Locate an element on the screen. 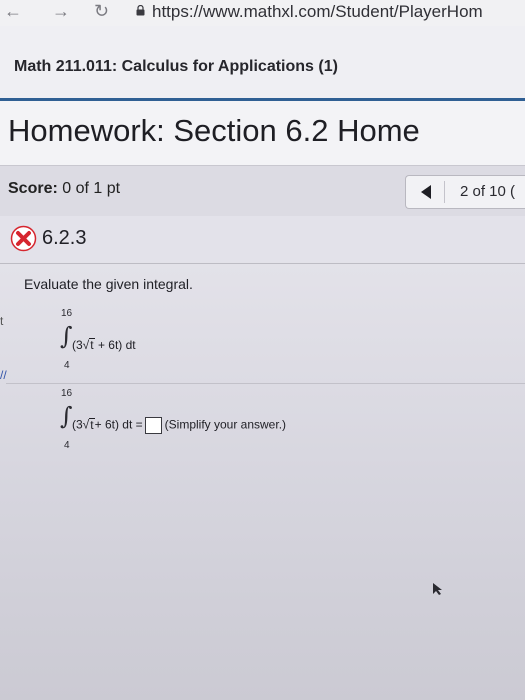  integral-sign-icon: ∫ is located at coordinates (66, 336).